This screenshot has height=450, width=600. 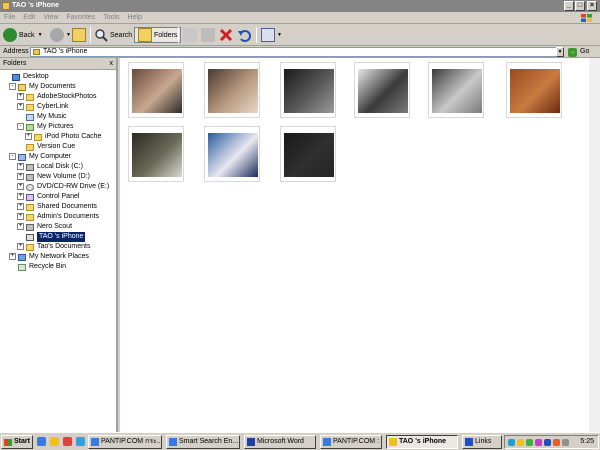 What do you see at coordinates (23, 35) in the screenshot?
I see `back-button: Back ▼` at bounding box center [23, 35].